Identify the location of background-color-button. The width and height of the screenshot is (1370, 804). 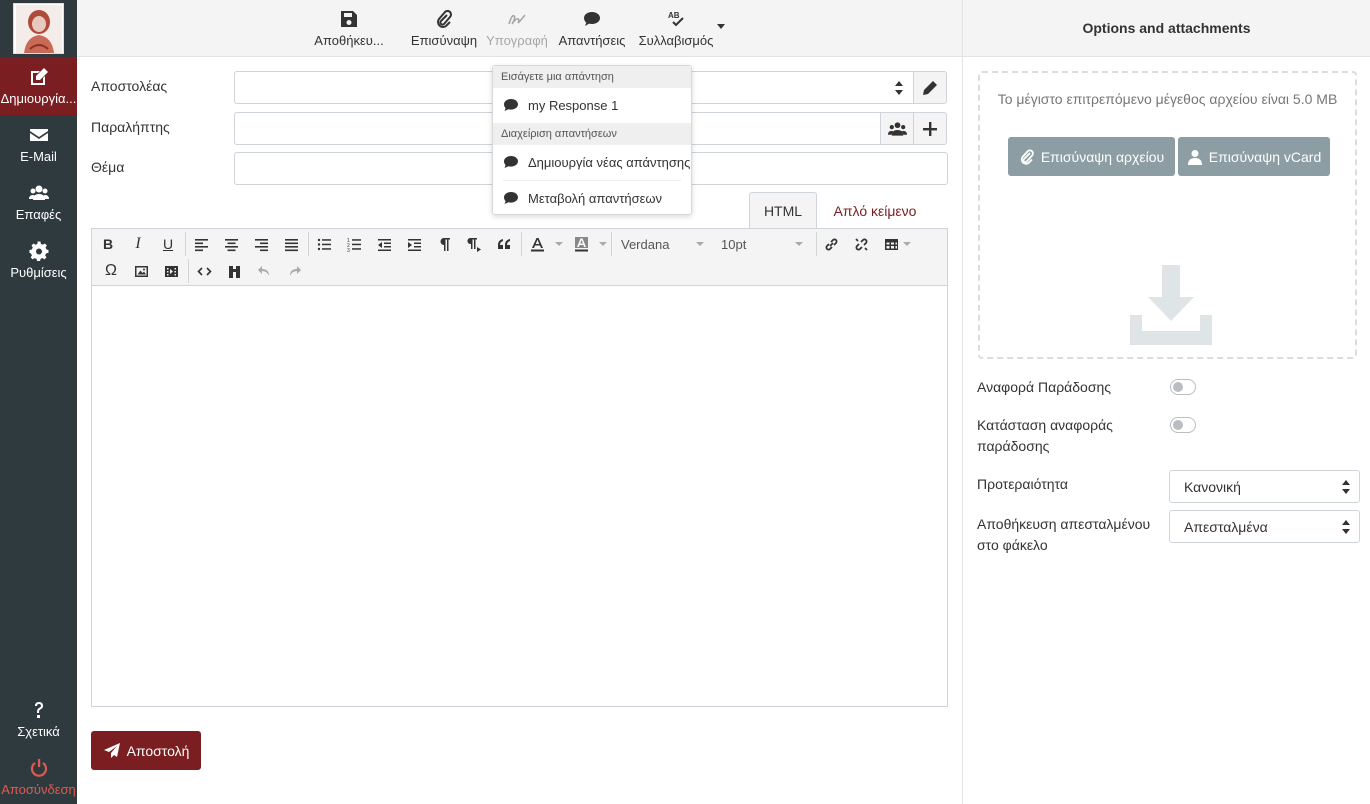
(581, 244).